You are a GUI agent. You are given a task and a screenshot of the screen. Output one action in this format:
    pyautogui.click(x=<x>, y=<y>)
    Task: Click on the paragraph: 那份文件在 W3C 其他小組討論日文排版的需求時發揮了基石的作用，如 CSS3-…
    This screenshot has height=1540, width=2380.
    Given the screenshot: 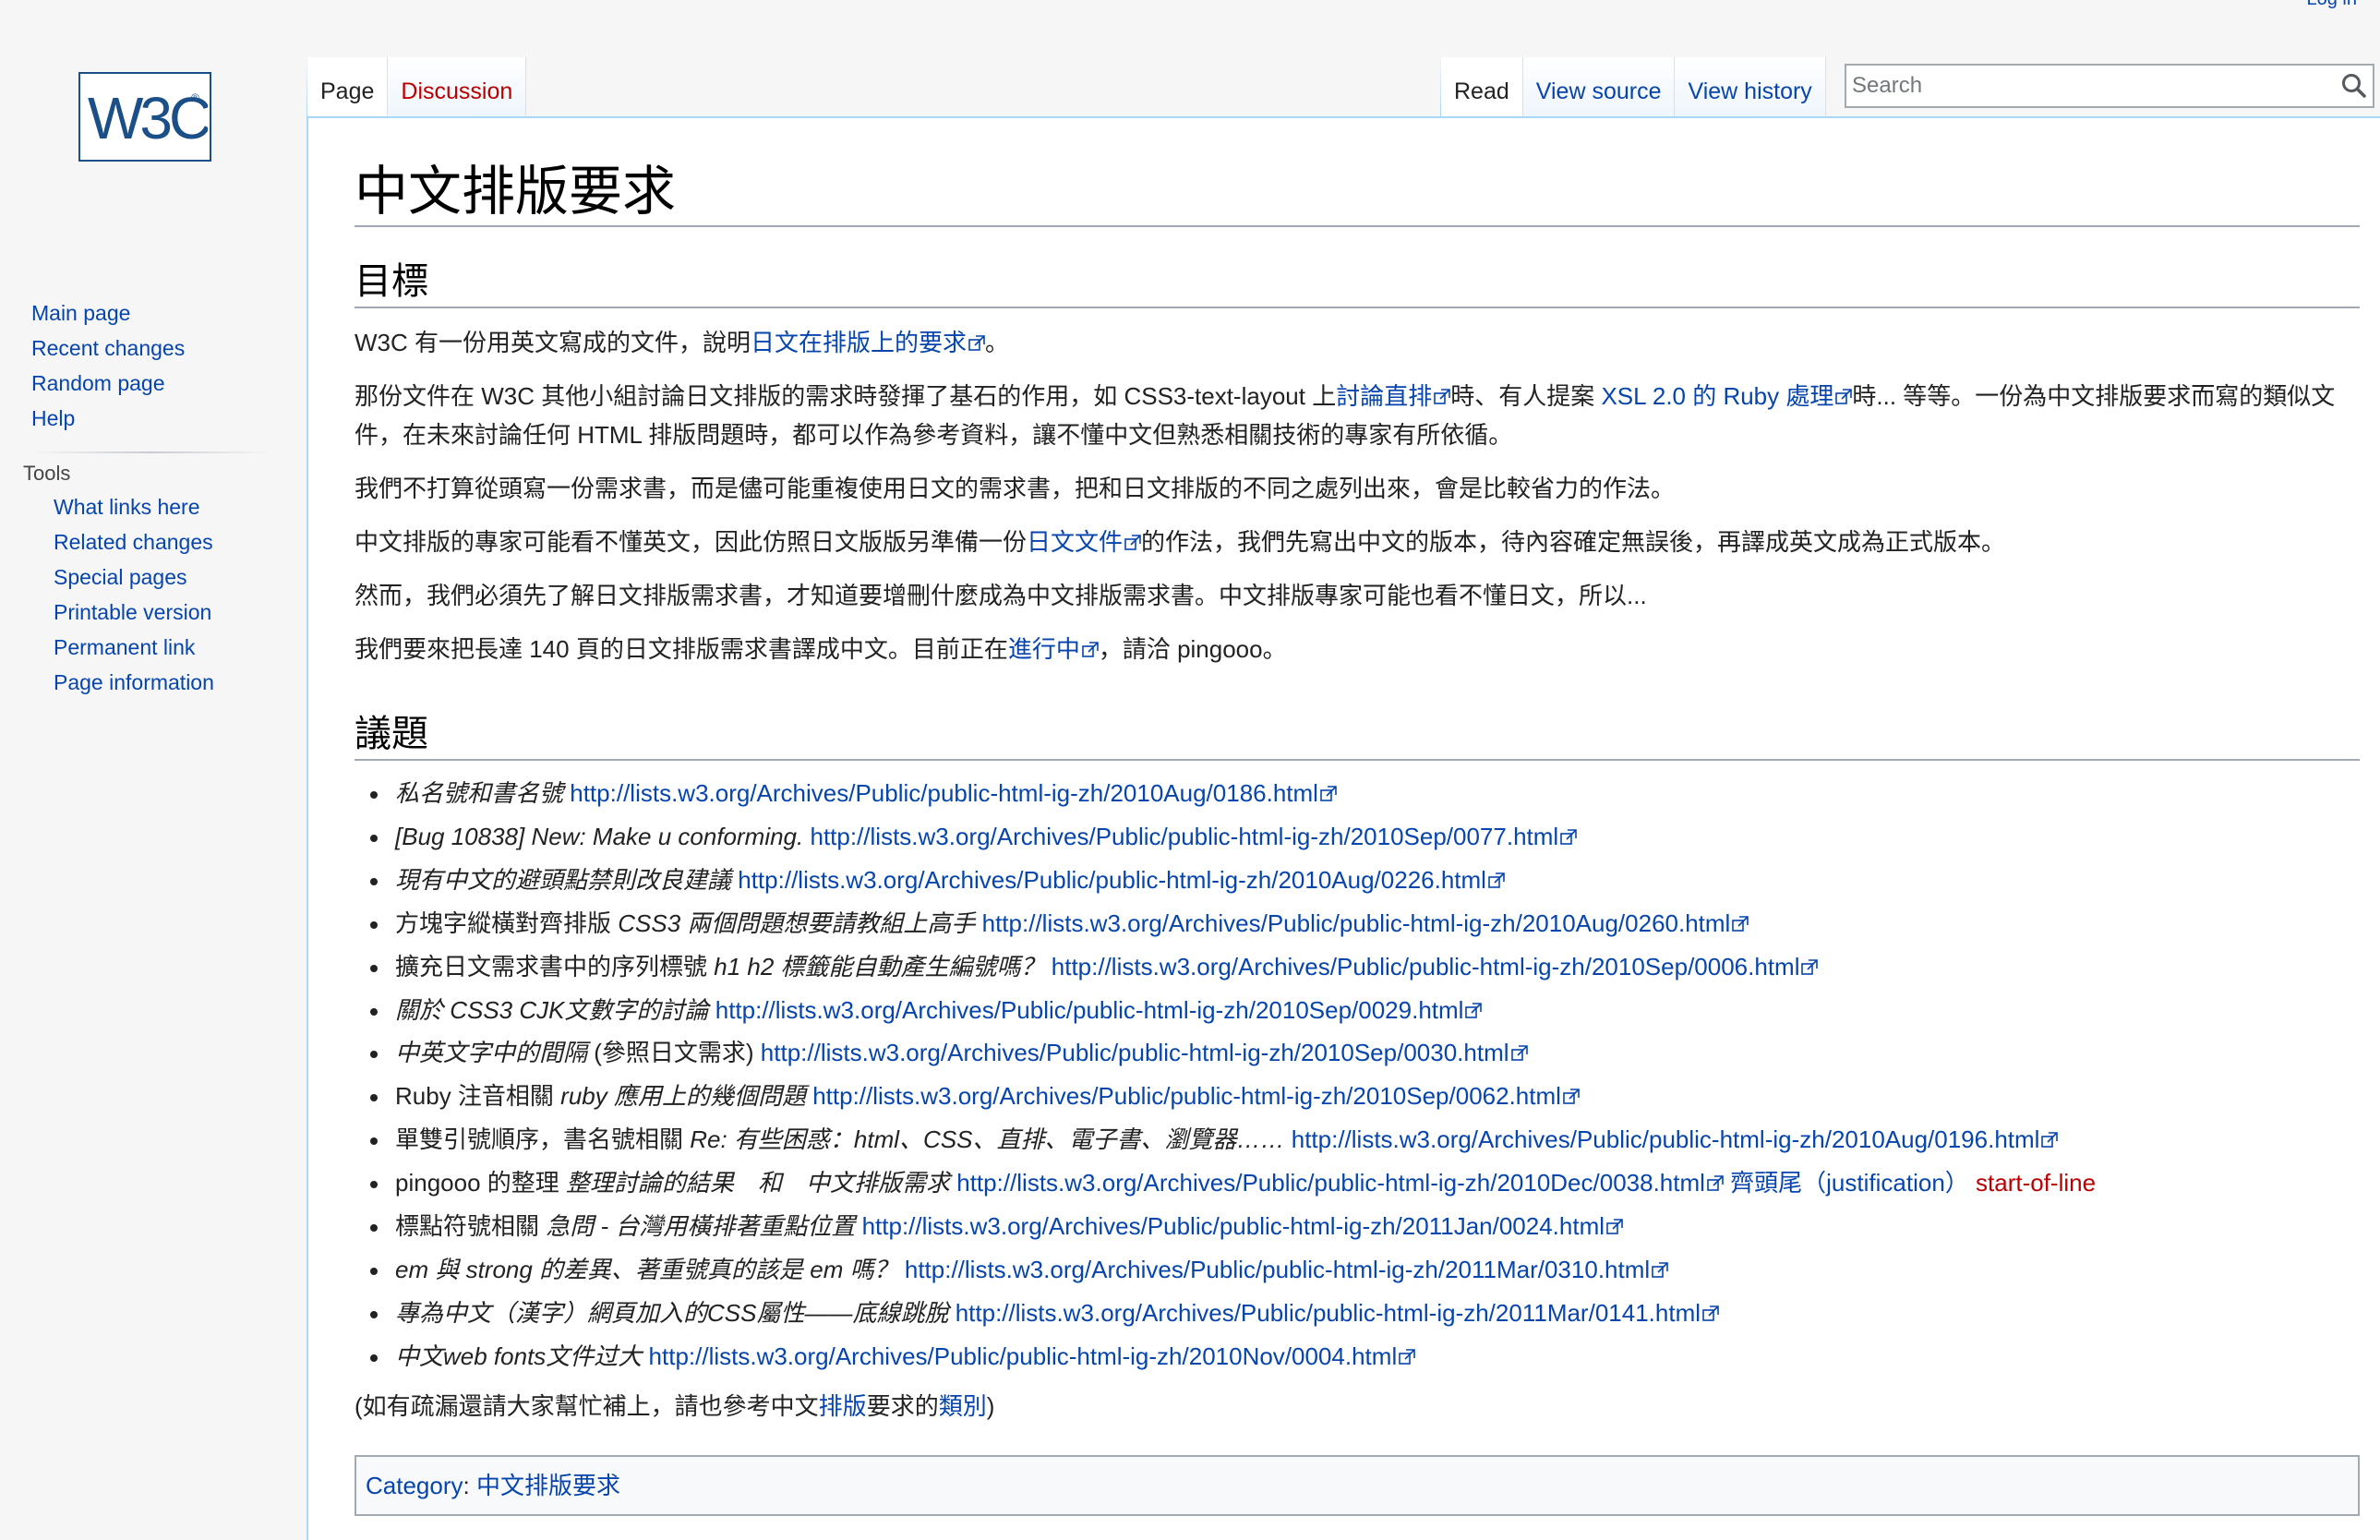 What is the action you would take?
    pyautogui.click(x=1357, y=416)
    